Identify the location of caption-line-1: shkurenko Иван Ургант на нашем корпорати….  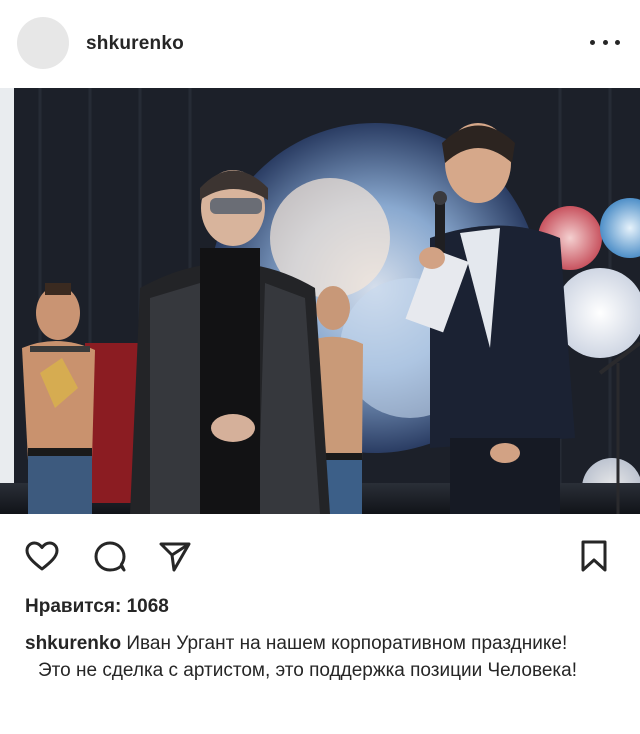
(325, 643).